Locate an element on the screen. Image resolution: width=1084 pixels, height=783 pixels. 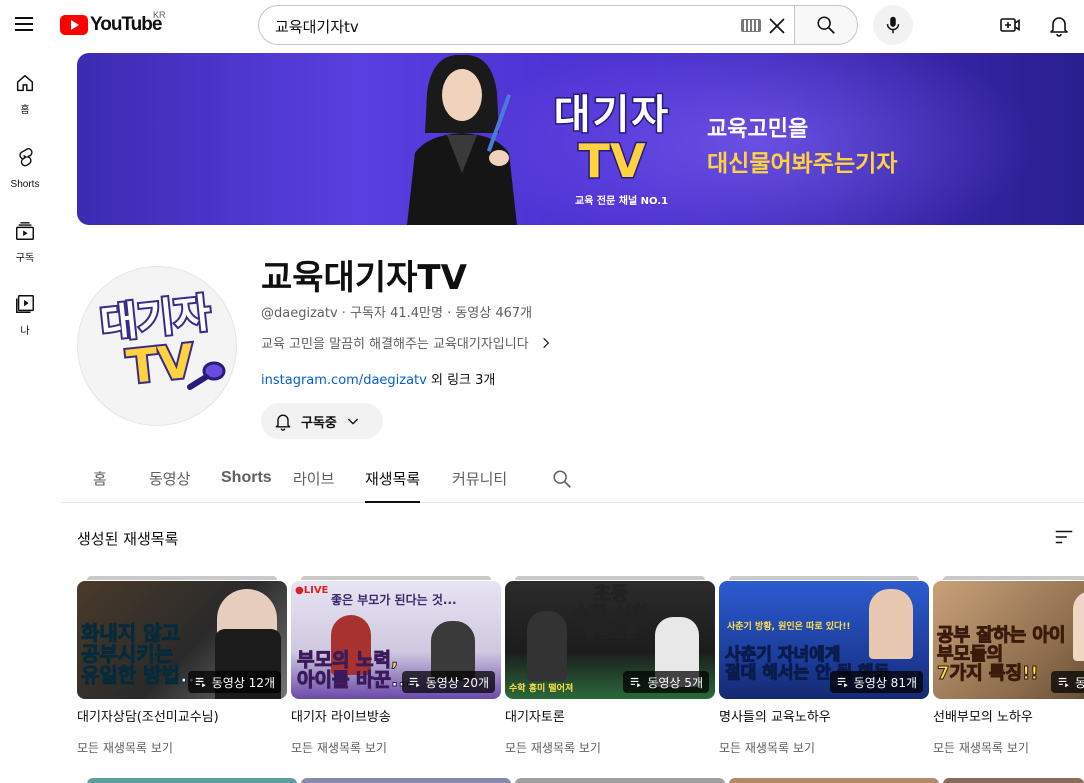
tab-videos: 동영상 is located at coordinates (169, 485).